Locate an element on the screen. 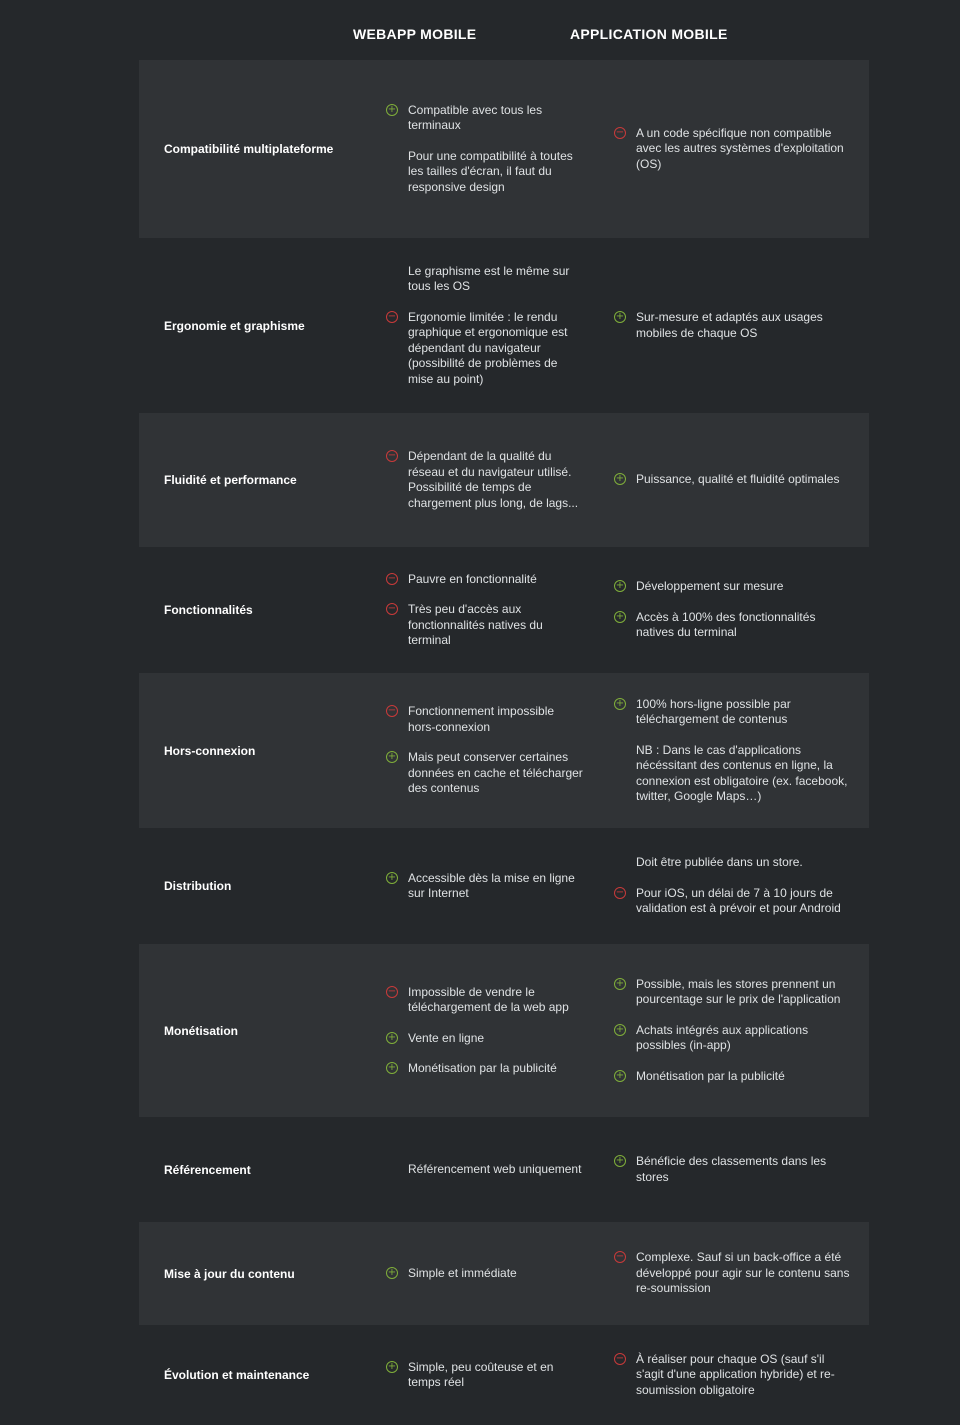 The height and width of the screenshot is (1425, 960). criterion-label: Mise à jour du contenu is located at coordinates (236, 1273).